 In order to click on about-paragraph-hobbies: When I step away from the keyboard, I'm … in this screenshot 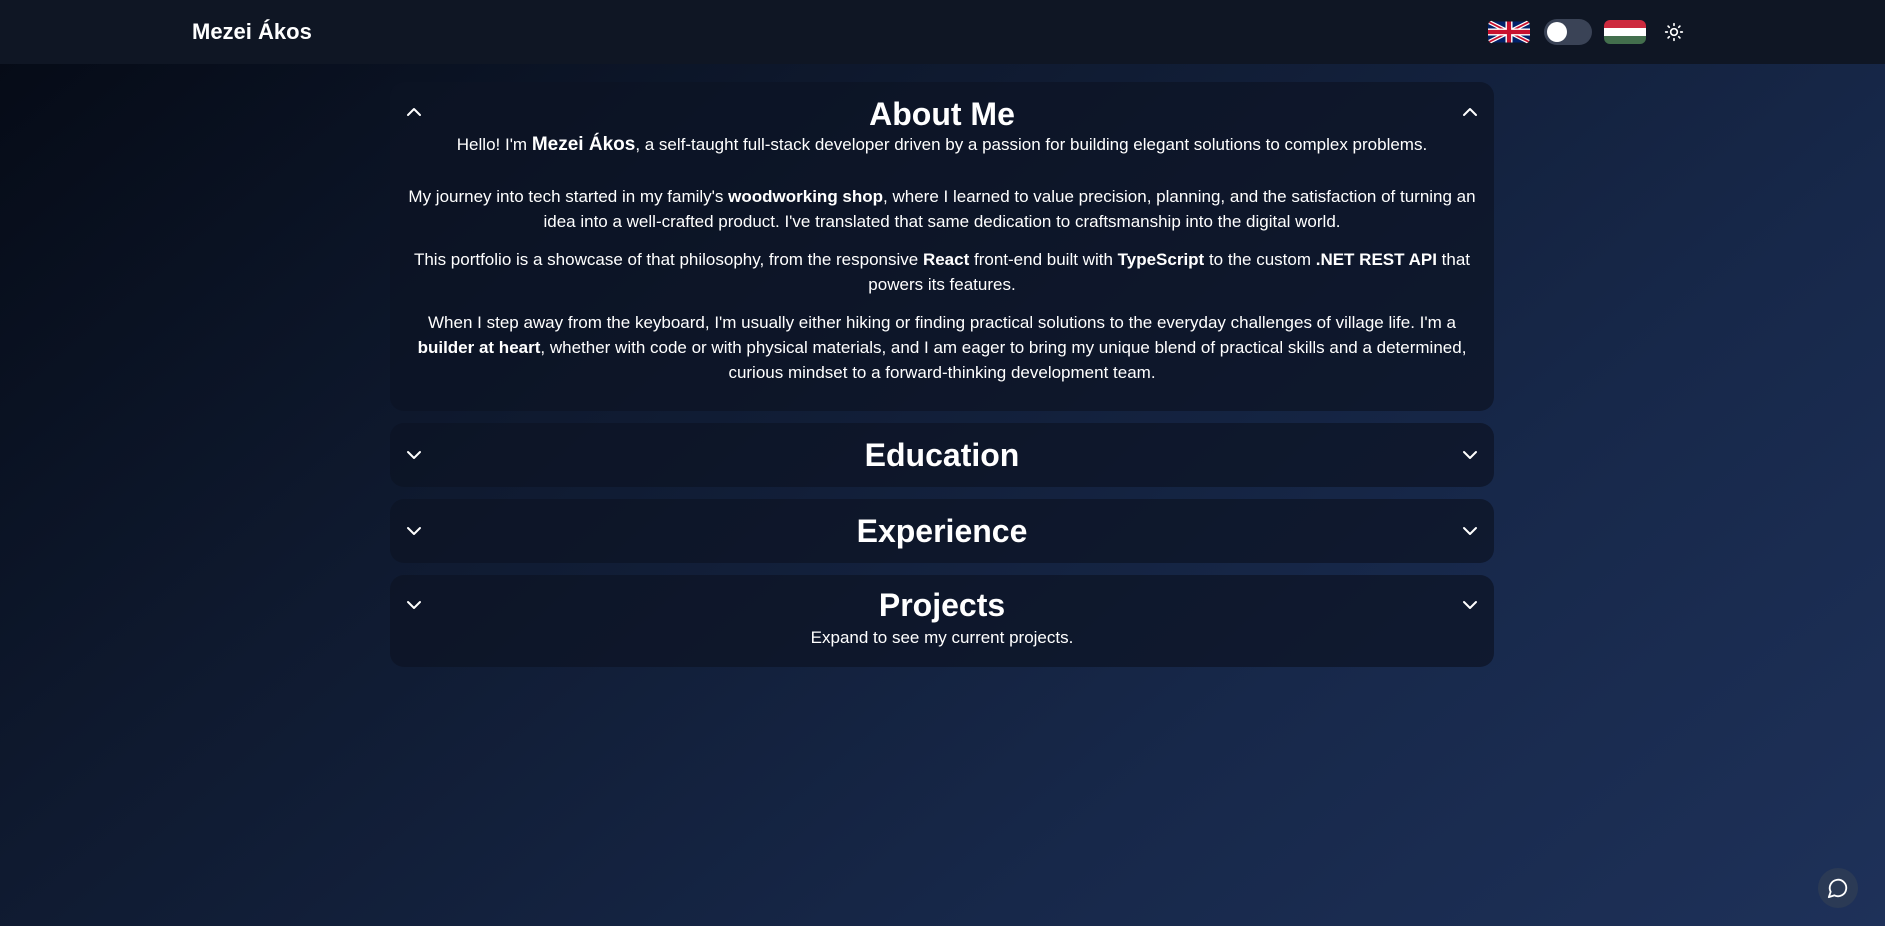, I will do `click(942, 347)`.